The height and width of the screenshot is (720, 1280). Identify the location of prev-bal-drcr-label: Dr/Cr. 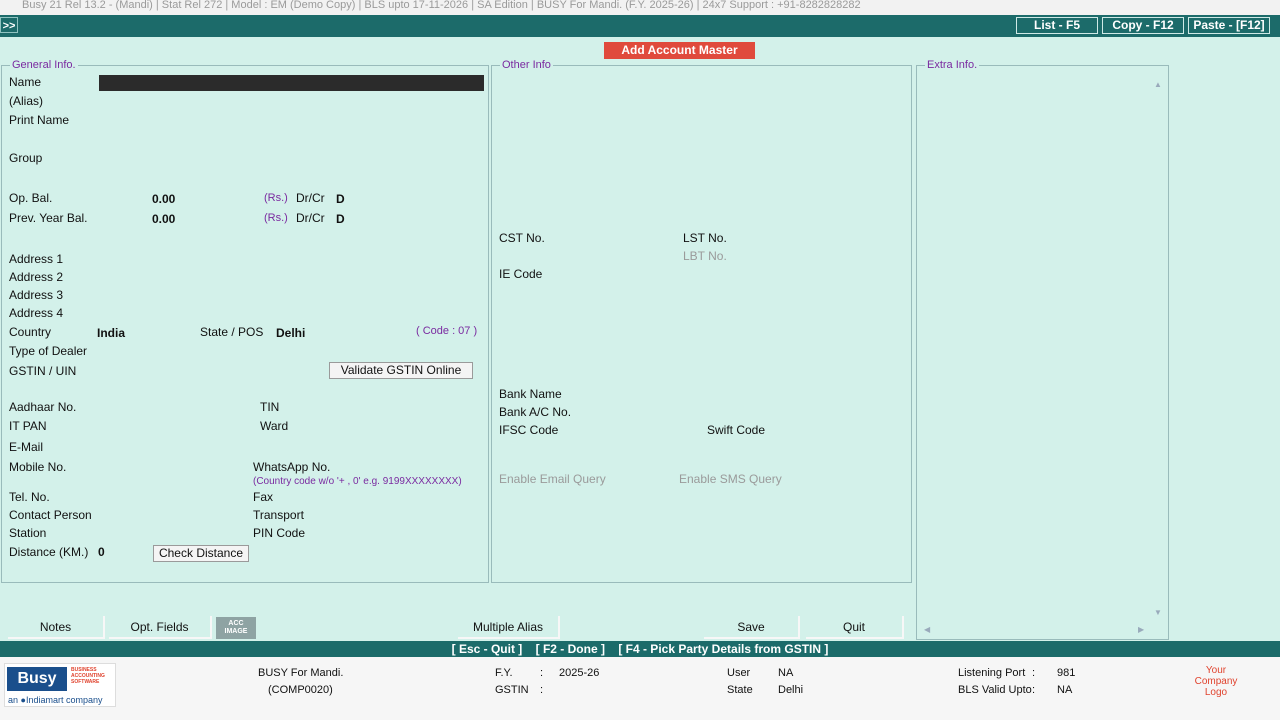
(310, 218).